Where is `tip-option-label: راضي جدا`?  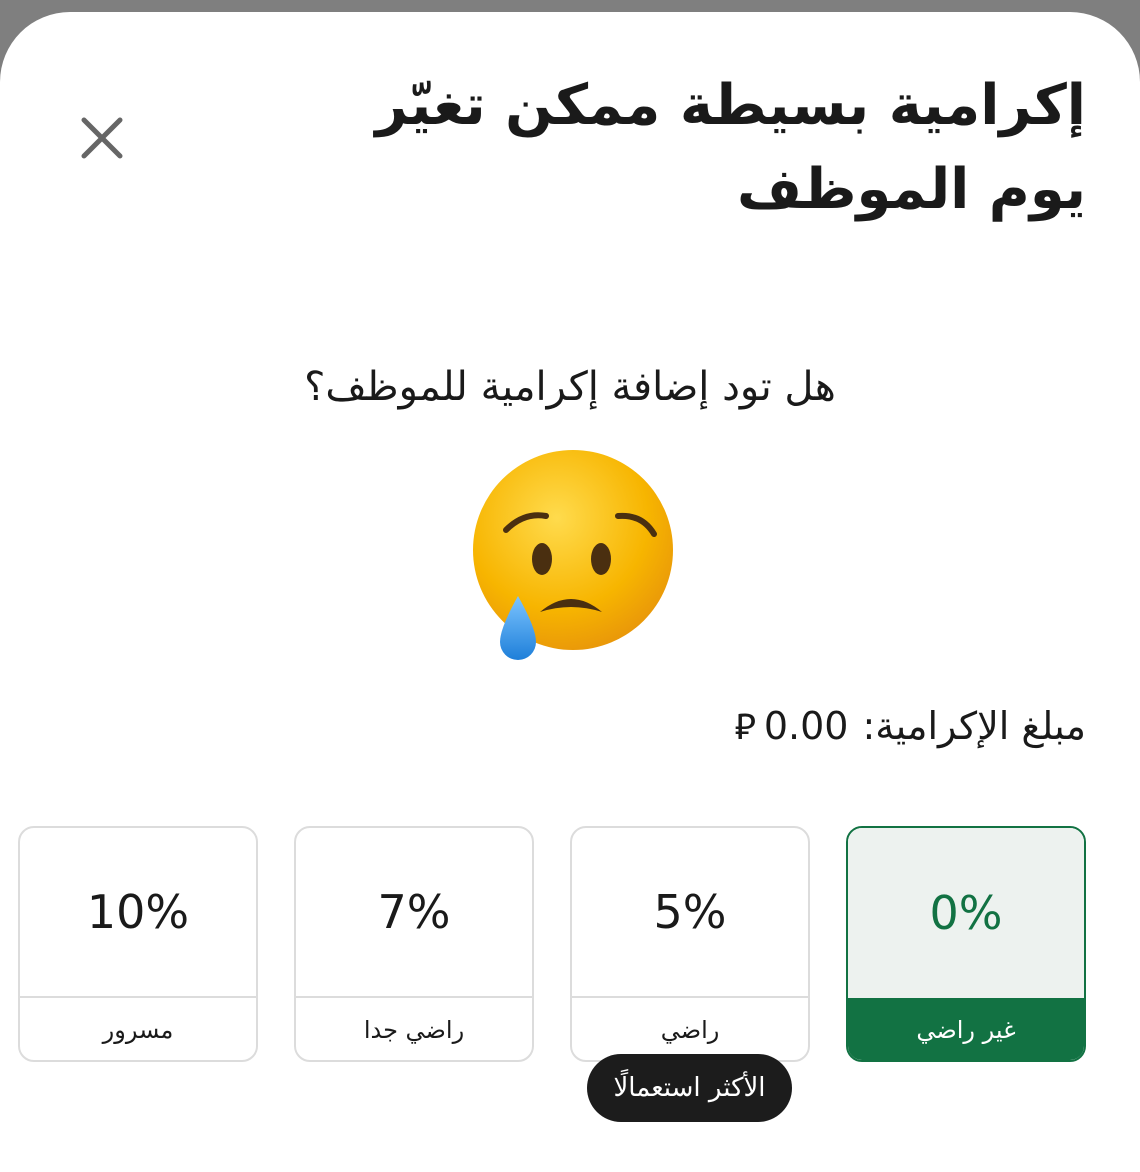
tip-option-label: راضي جدا is located at coordinates (414, 1030).